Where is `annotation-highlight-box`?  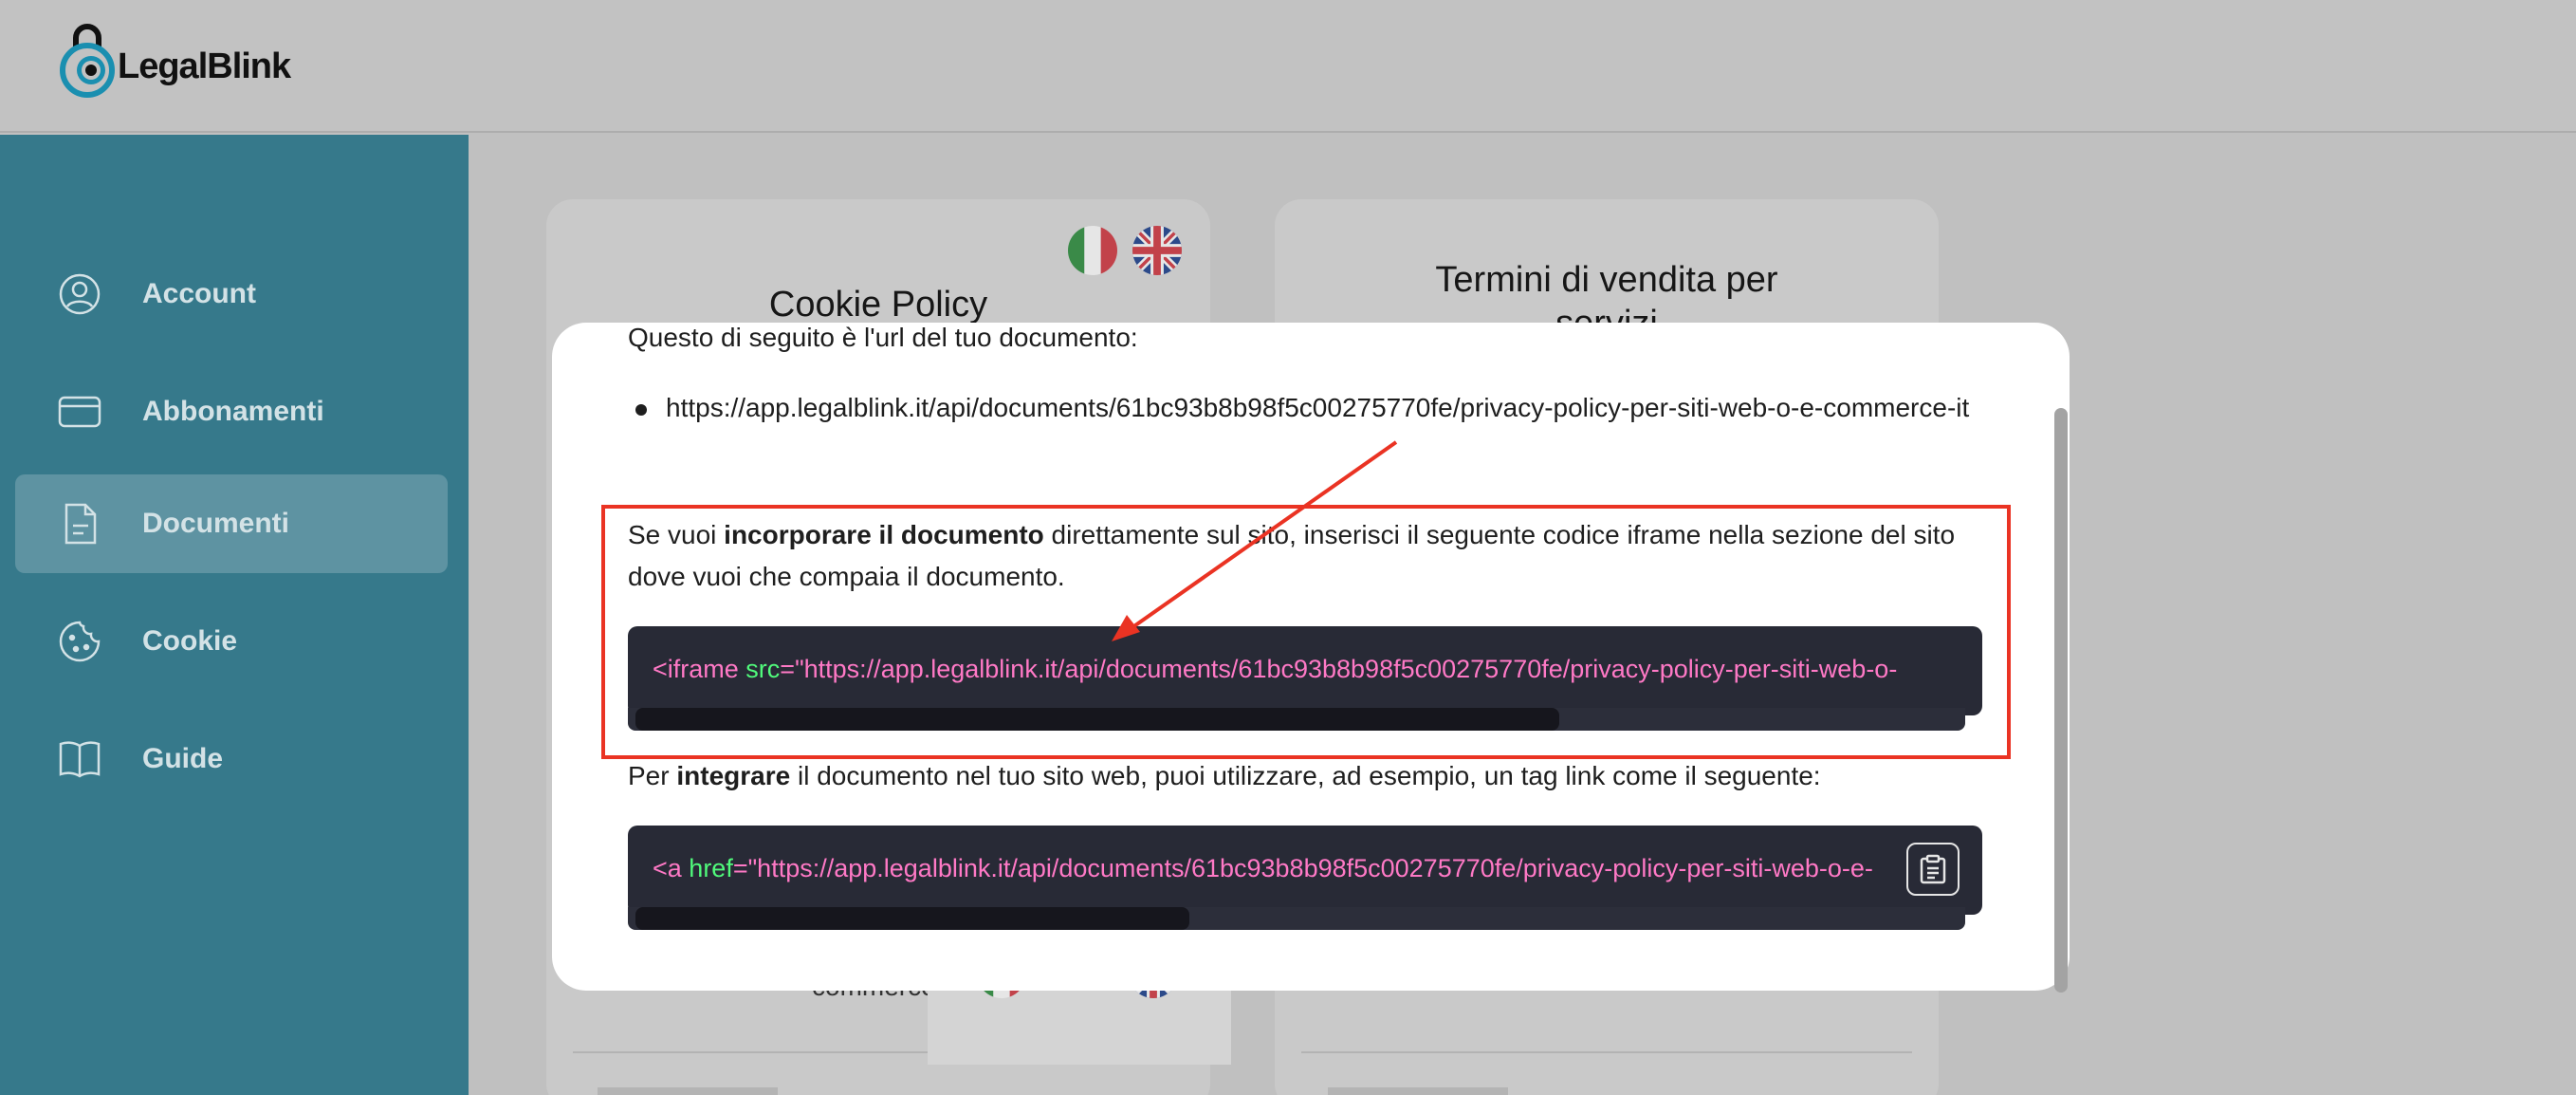 annotation-highlight-box is located at coordinates (1306, 632).